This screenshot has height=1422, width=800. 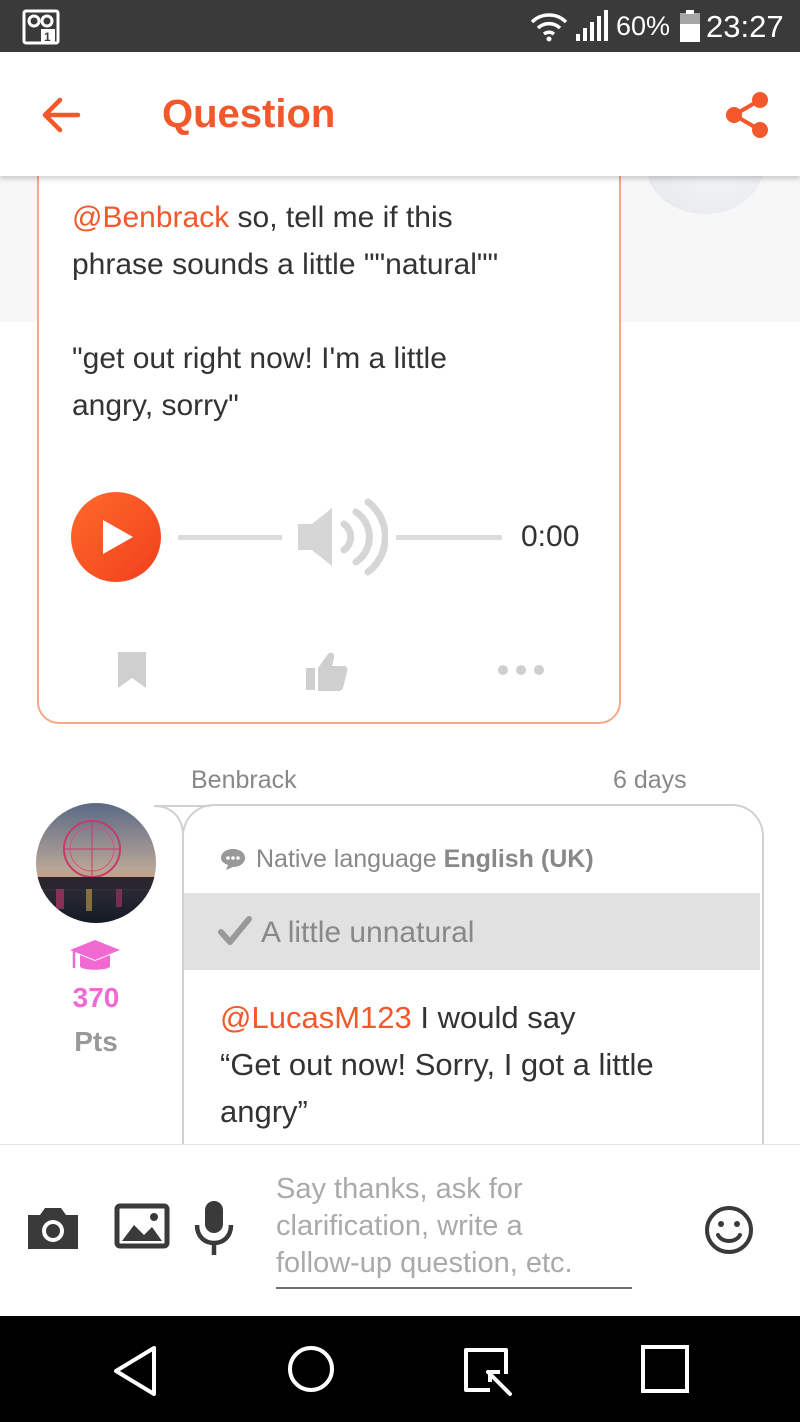 What do you see at coordinates (244, 780) in the screenshot?
I see `answer-author: Benbrack` at bounding box center [244, 780].